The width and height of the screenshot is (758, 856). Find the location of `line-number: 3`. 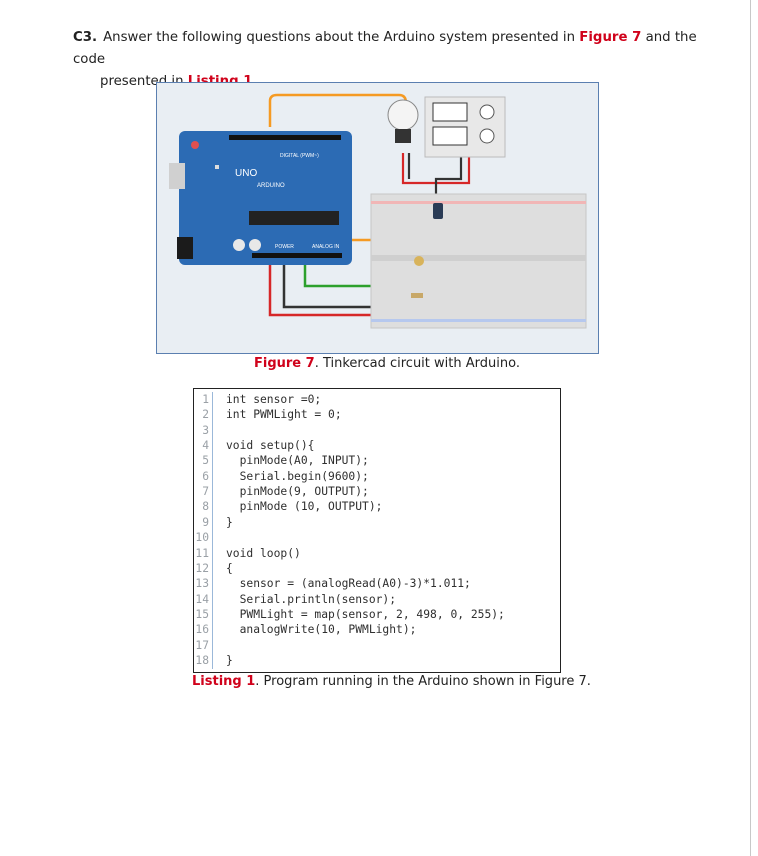

line-number: 3 is located at coordinates (205, 430).